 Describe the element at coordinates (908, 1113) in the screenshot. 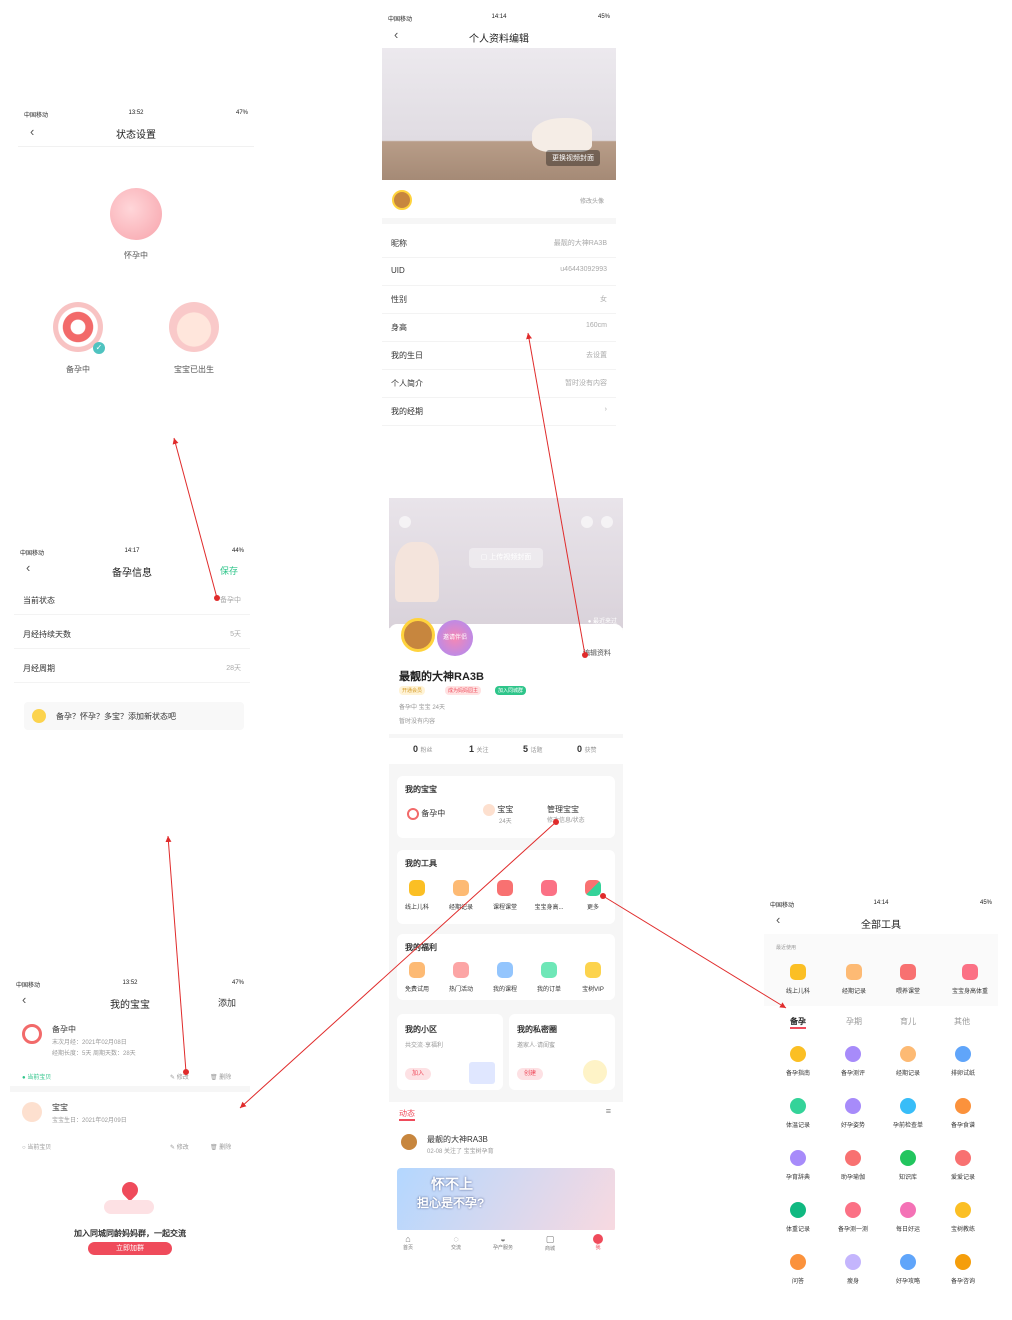

I see `tool-grid-item: 孕前检查单` at that location.